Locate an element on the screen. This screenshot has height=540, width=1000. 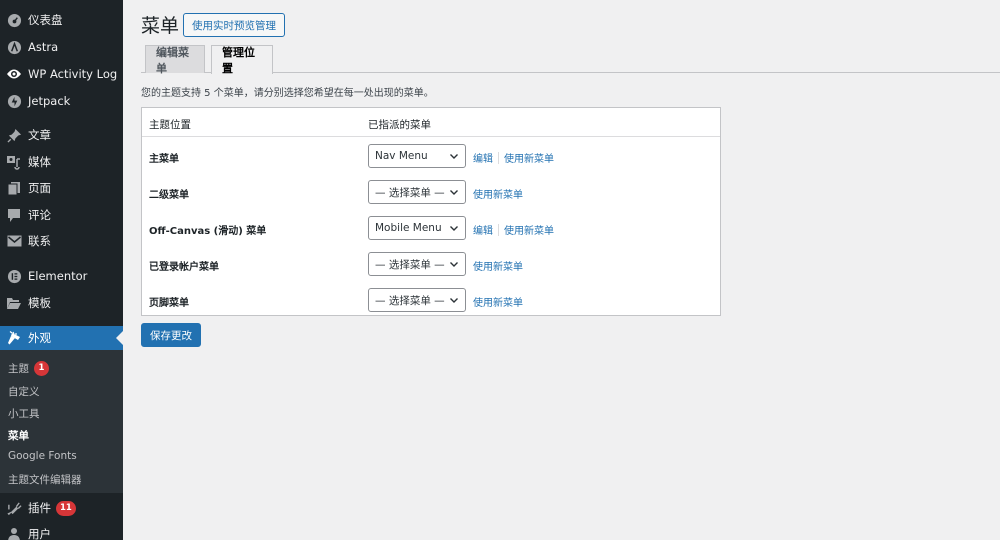
sidebar-item-label: 联系 is located at coordinates (39, 241).